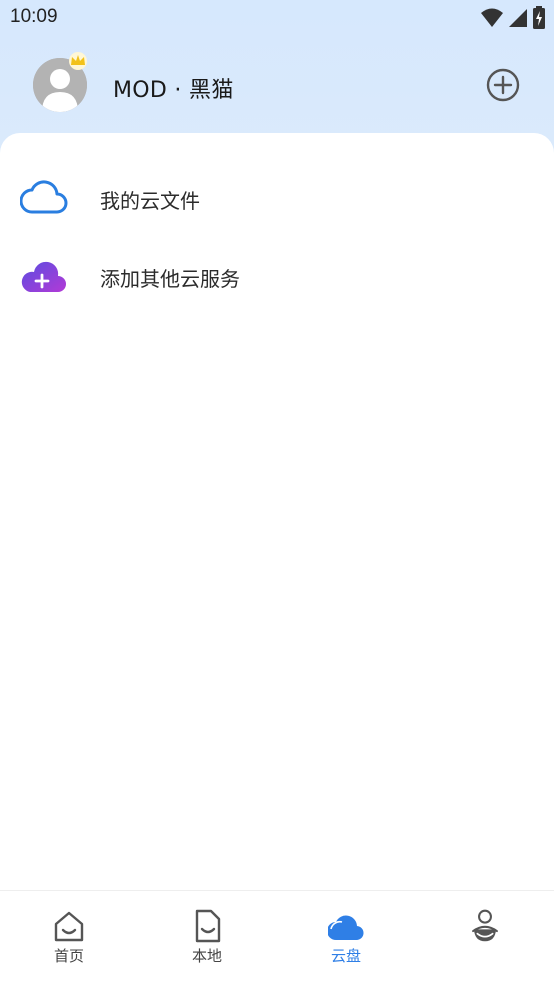 Image resolution: width=554 pixels, height=985 pixels. Describe the element at coordinates (34, 16) in the screenshot. I see `status-time: 10:09` at that location.